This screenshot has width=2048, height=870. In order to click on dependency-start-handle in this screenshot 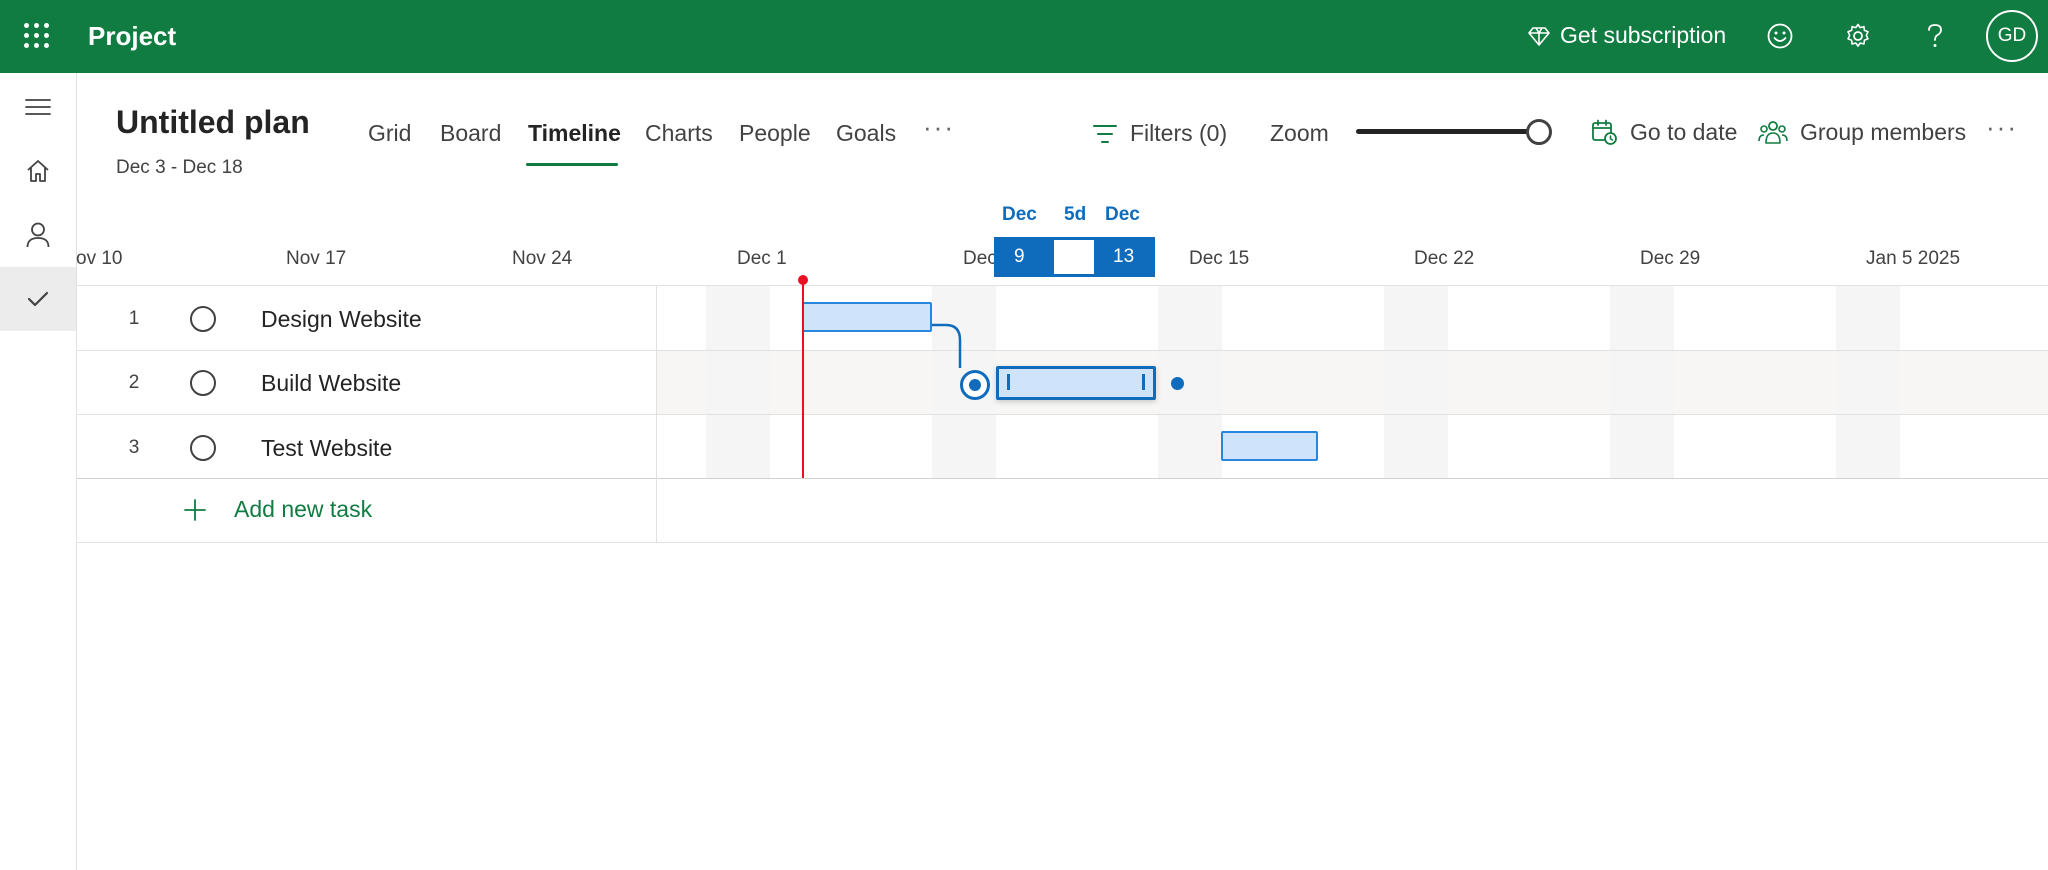, I will do `click(975, 385)`.